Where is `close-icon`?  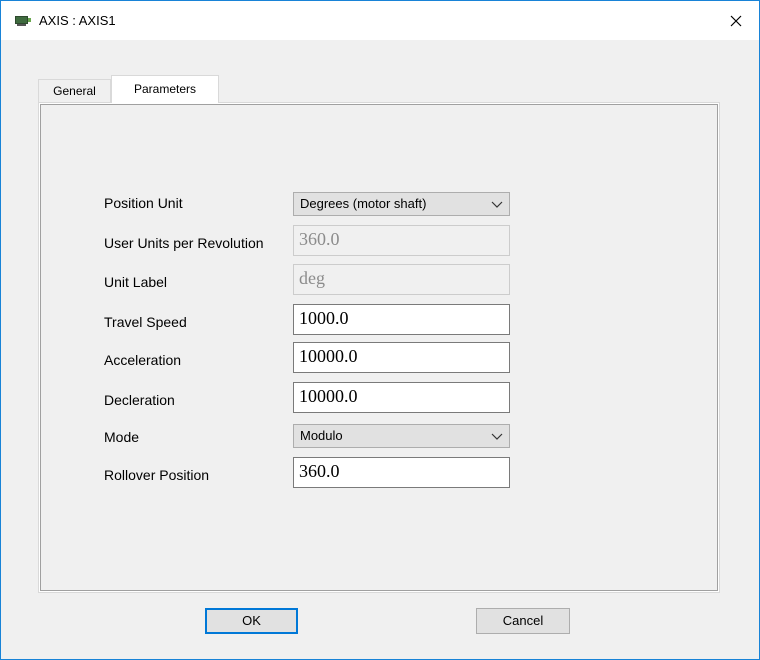 close-icon is located at coordinates (736, 20).